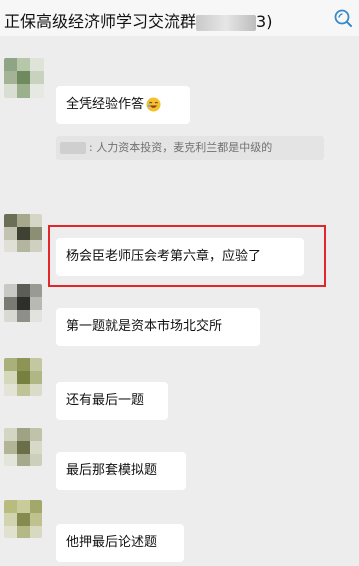 The width and height of the screenshot is (359, 566). What do you see at coordinates (112, 470) in the screenshot?
I see `message-text: 最后那套模拟题` at bounding box center [112, 470].